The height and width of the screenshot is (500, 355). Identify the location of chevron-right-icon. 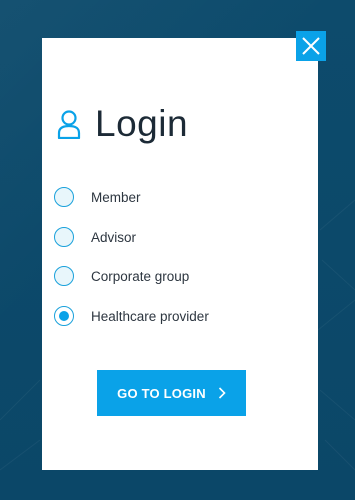
(222, 393).